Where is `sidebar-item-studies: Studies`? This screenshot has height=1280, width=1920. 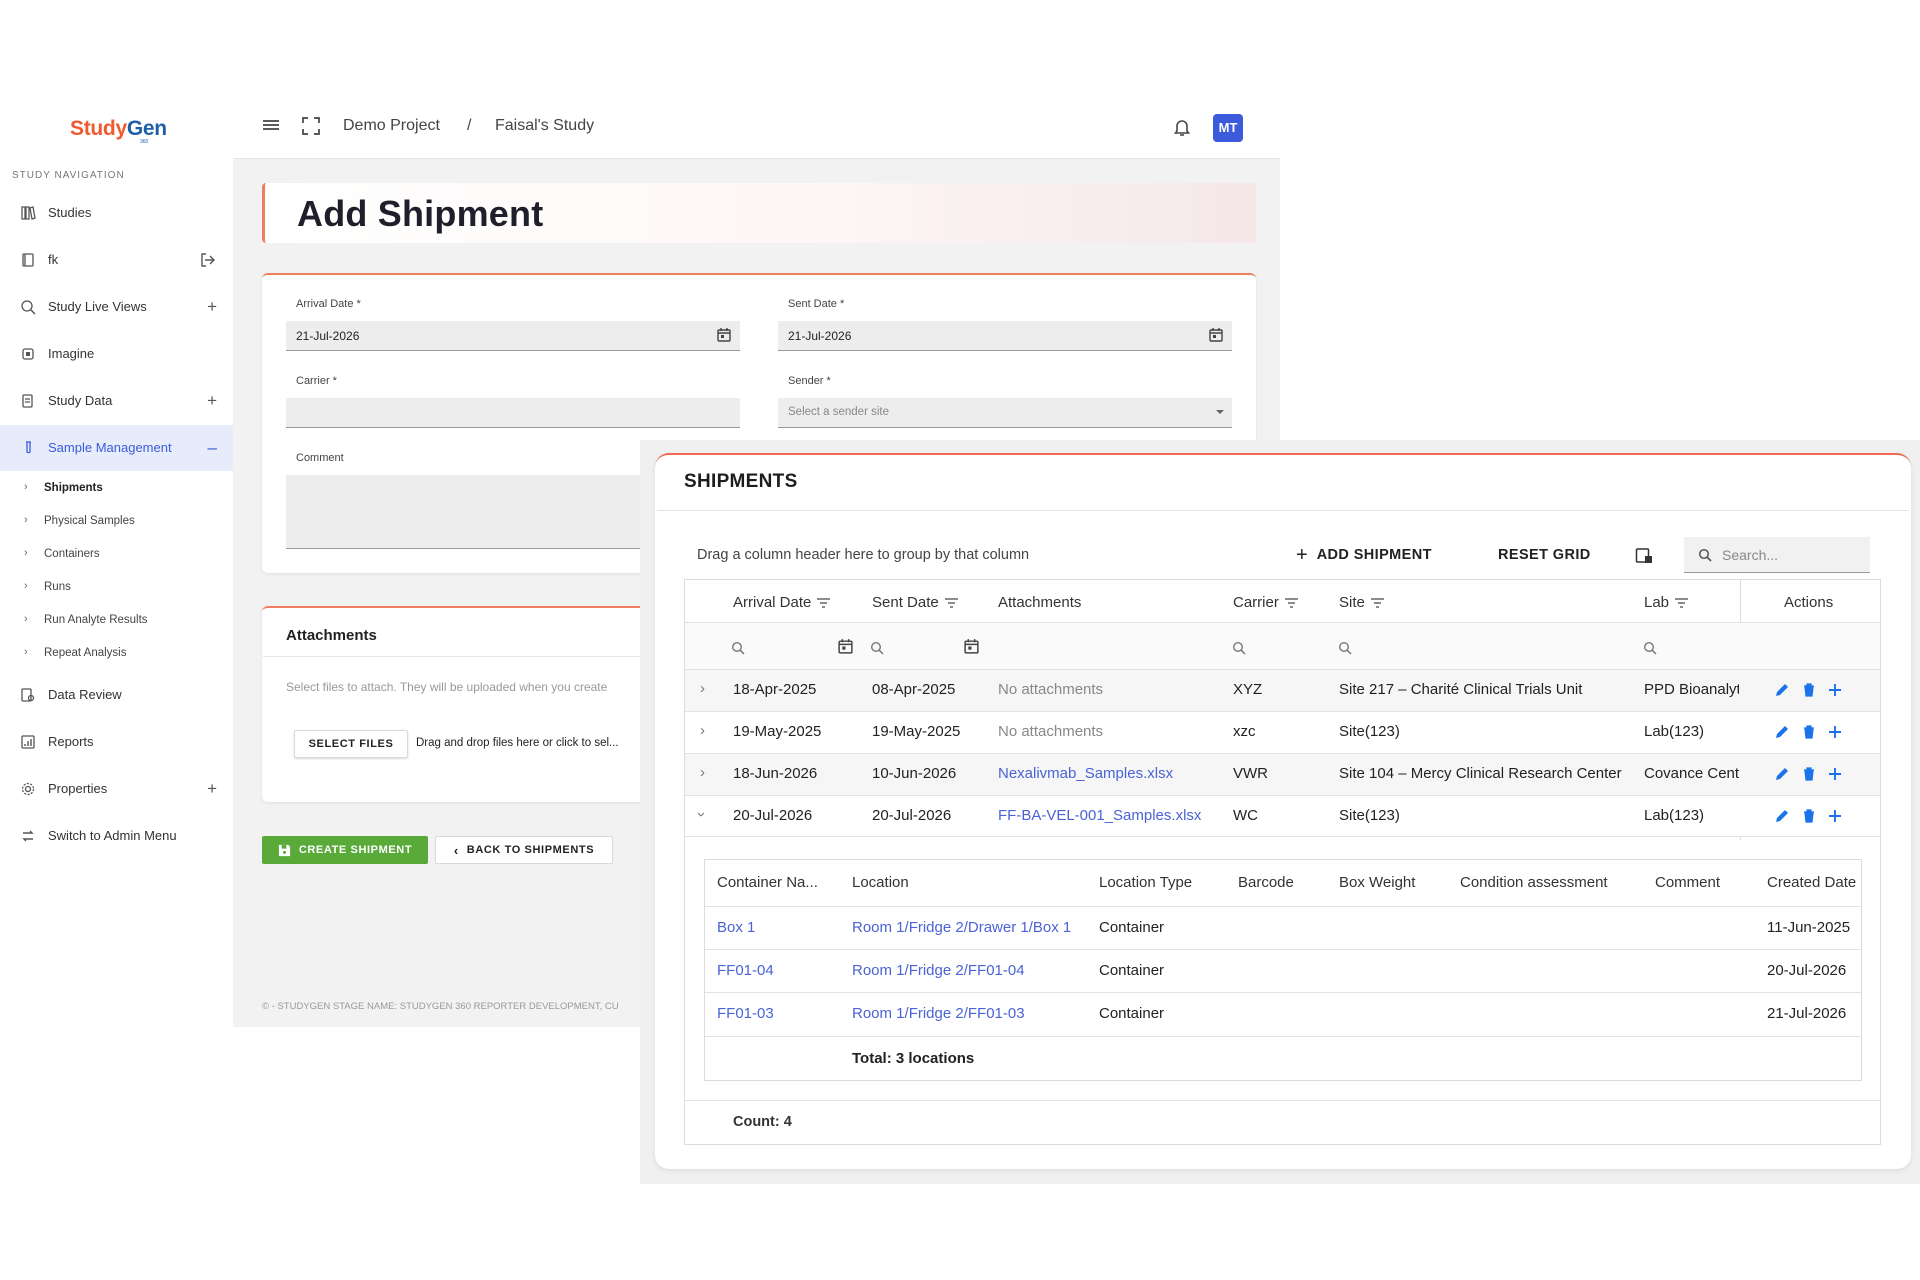
sidebar-item-studies: Studies is located at coordinates (116, 213).